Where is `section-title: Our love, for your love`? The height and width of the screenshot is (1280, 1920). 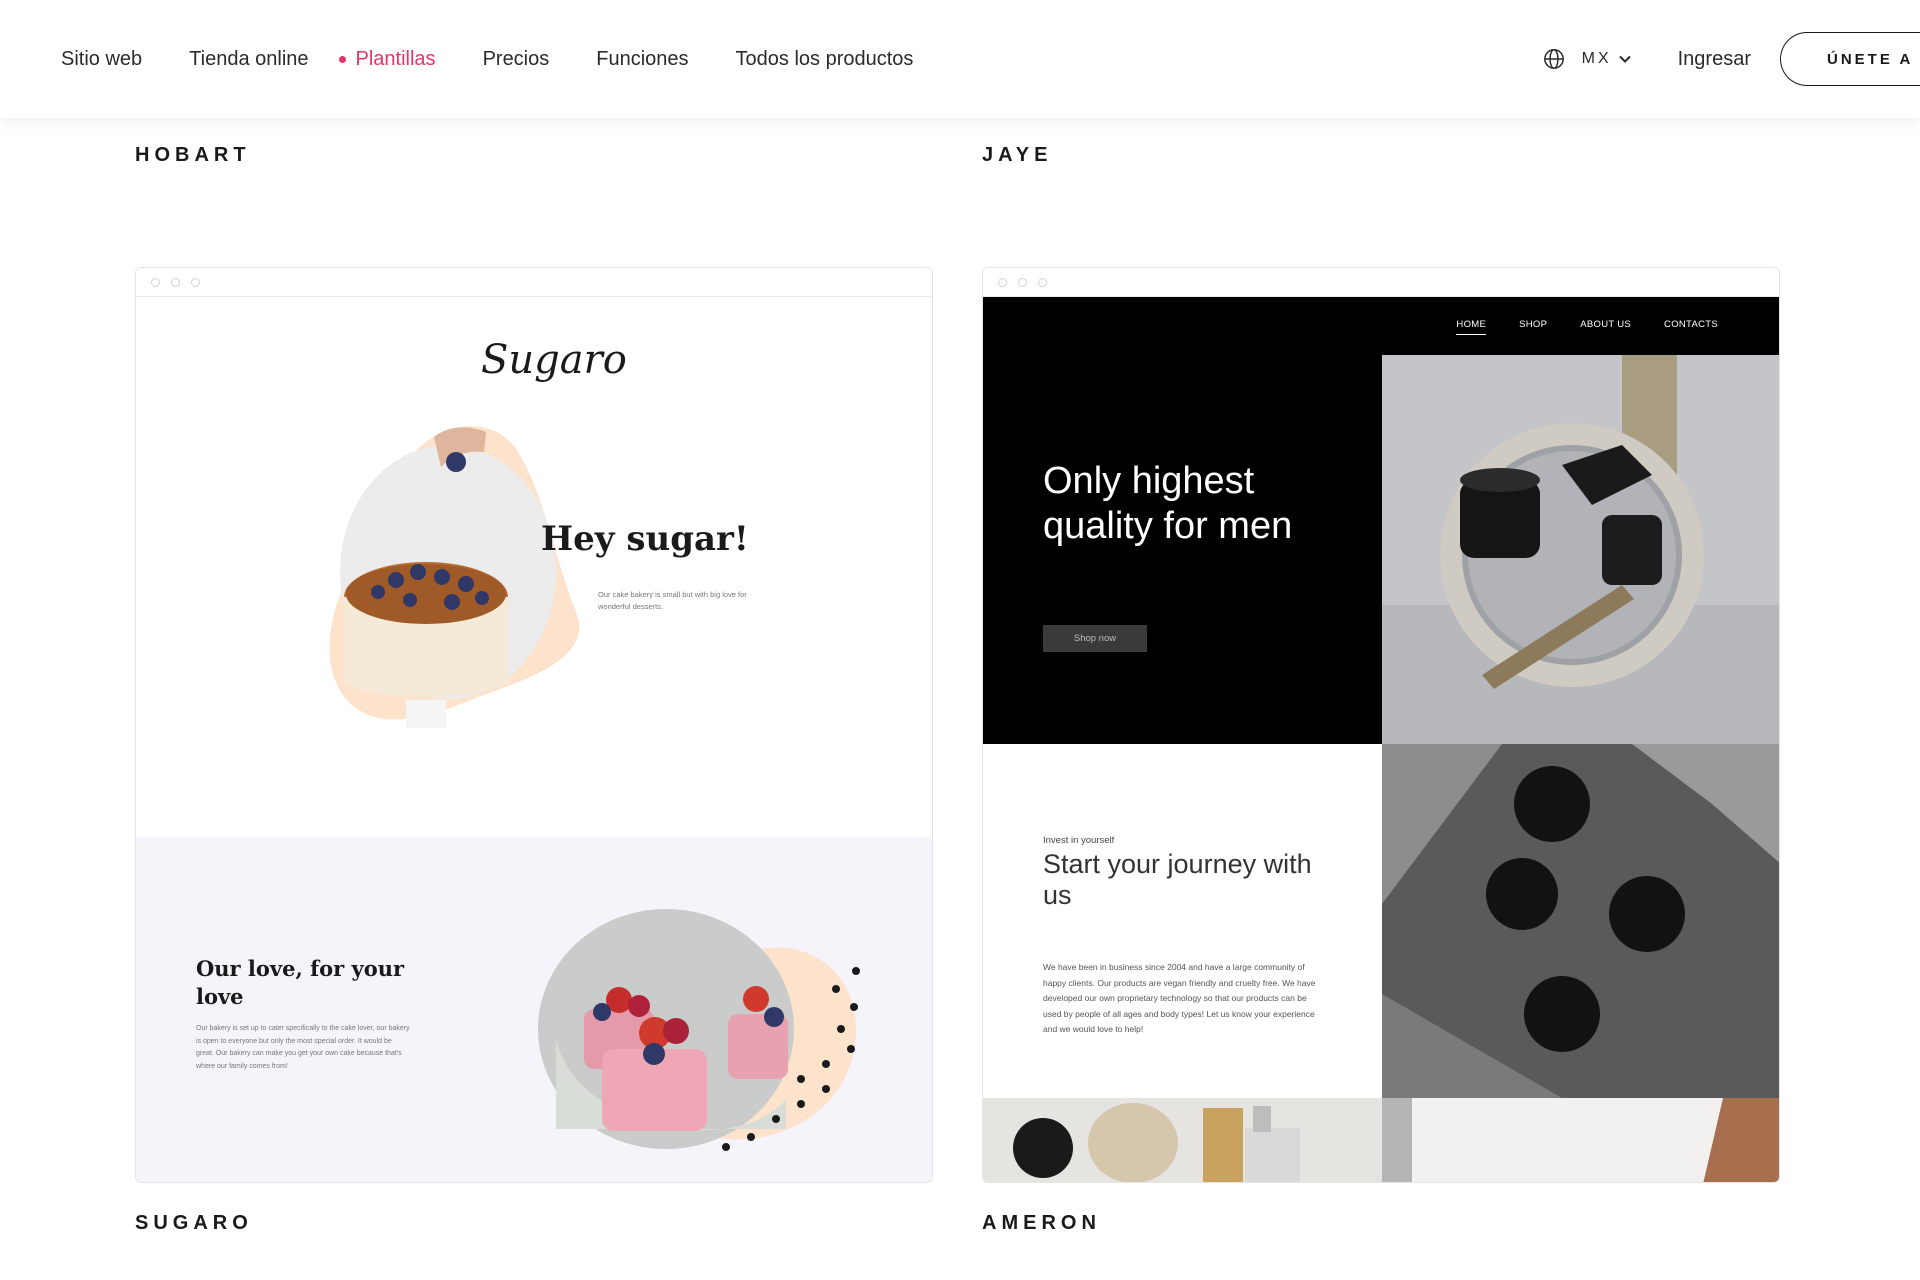
section-title: Our love, for your love is located at coordinates (300, 982).